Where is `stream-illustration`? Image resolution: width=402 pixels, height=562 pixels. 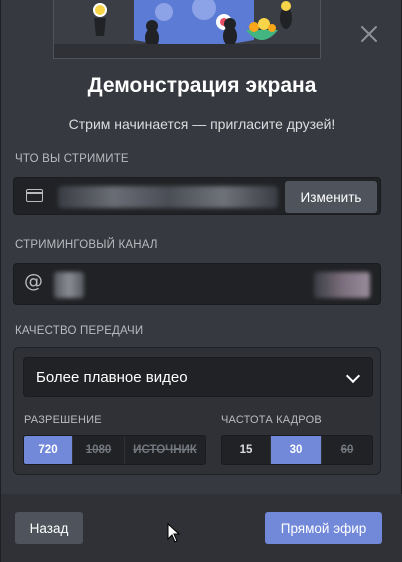 stream-illustration is located at coordinates (187, 29).